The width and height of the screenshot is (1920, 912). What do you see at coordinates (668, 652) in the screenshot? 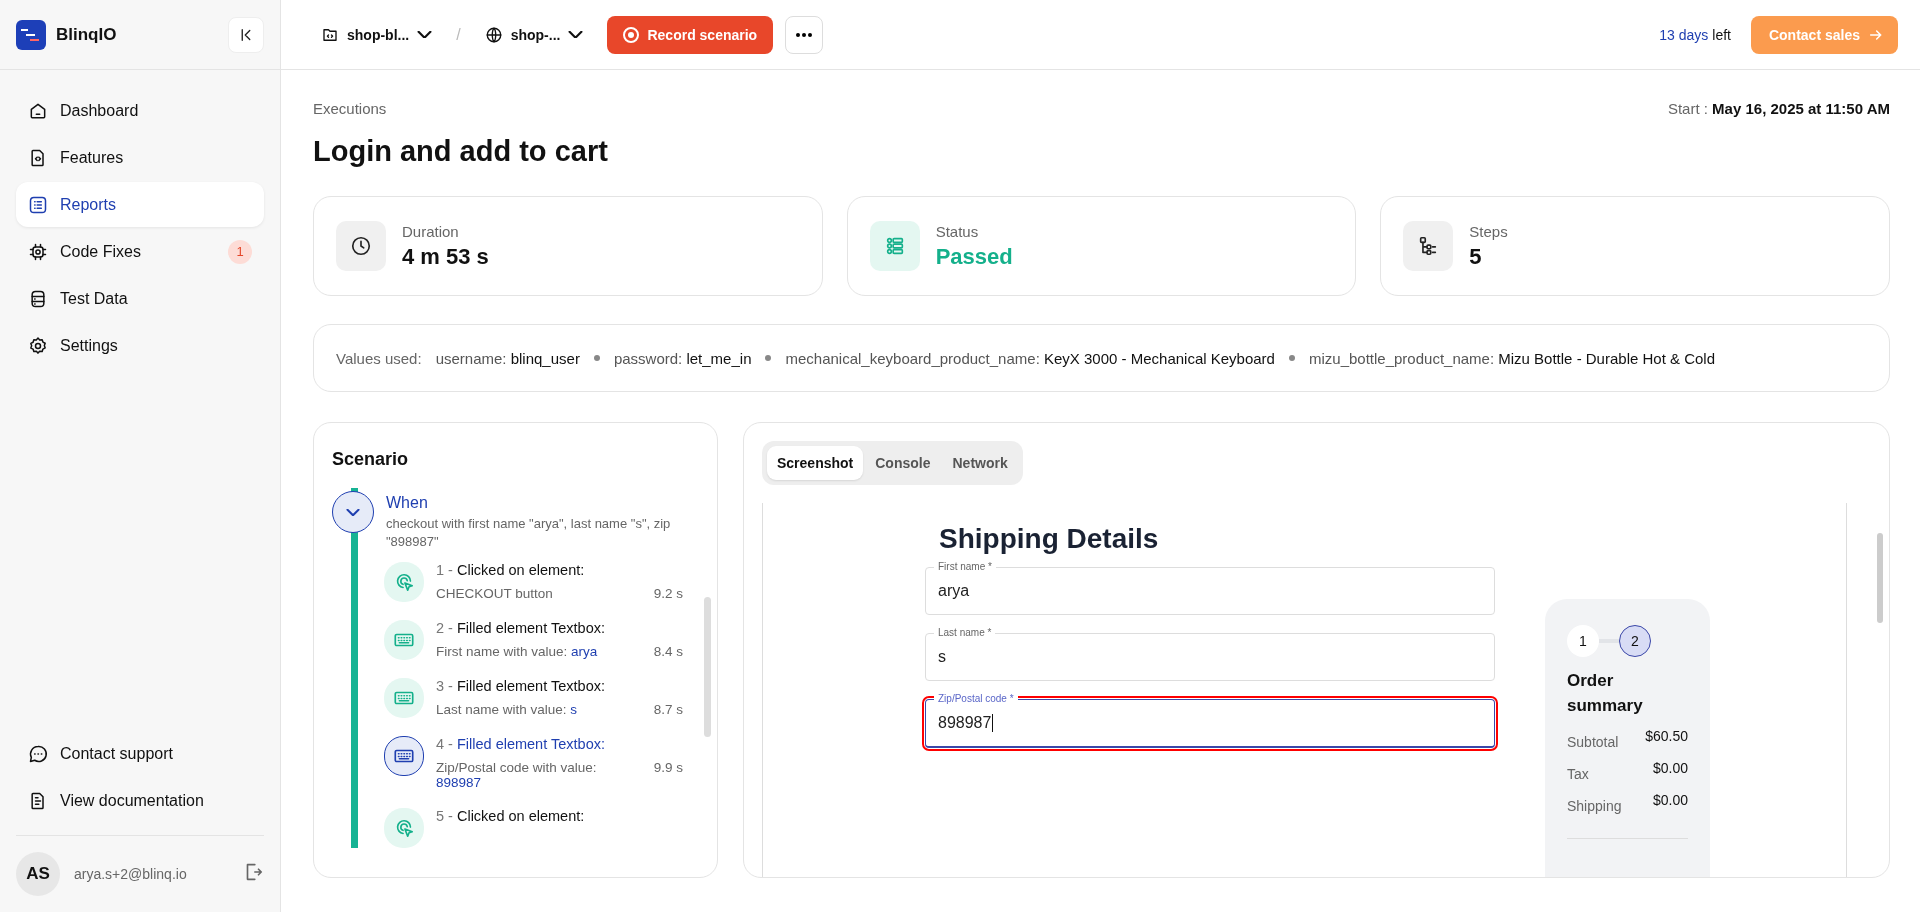
I see `step-duration: 8.4 s` at bounding box center [668, 652].